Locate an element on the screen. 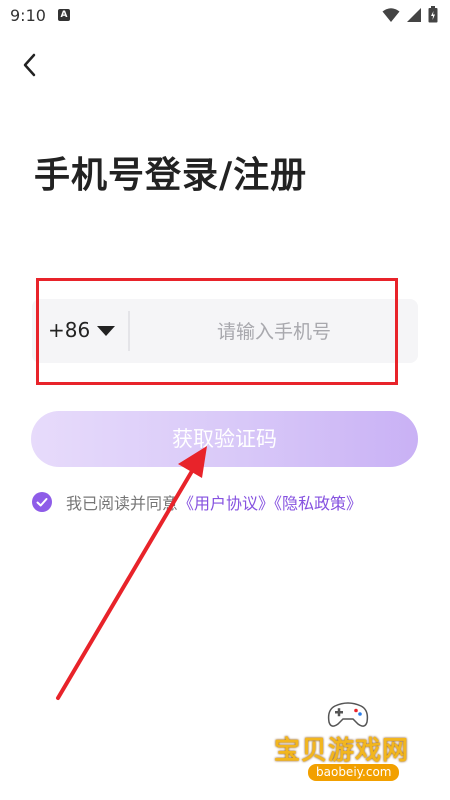  gamepad-icon is located at coordinates (348, 714).